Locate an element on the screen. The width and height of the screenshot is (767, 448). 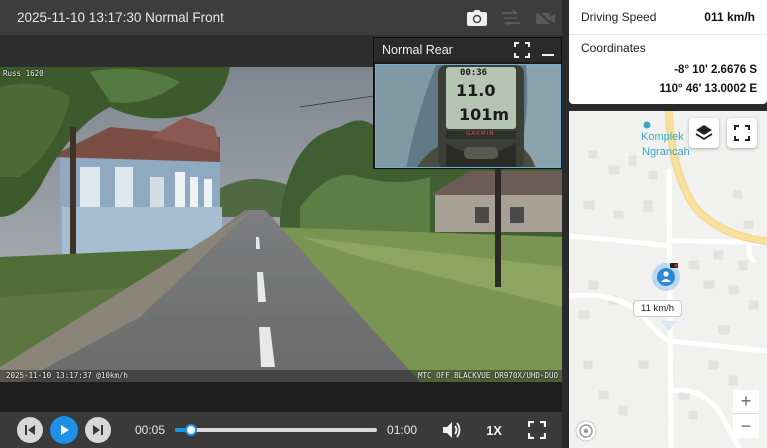
rear-video-frame: 00:36 11.0 101m GARMIN is located at coordinates (468, 116).